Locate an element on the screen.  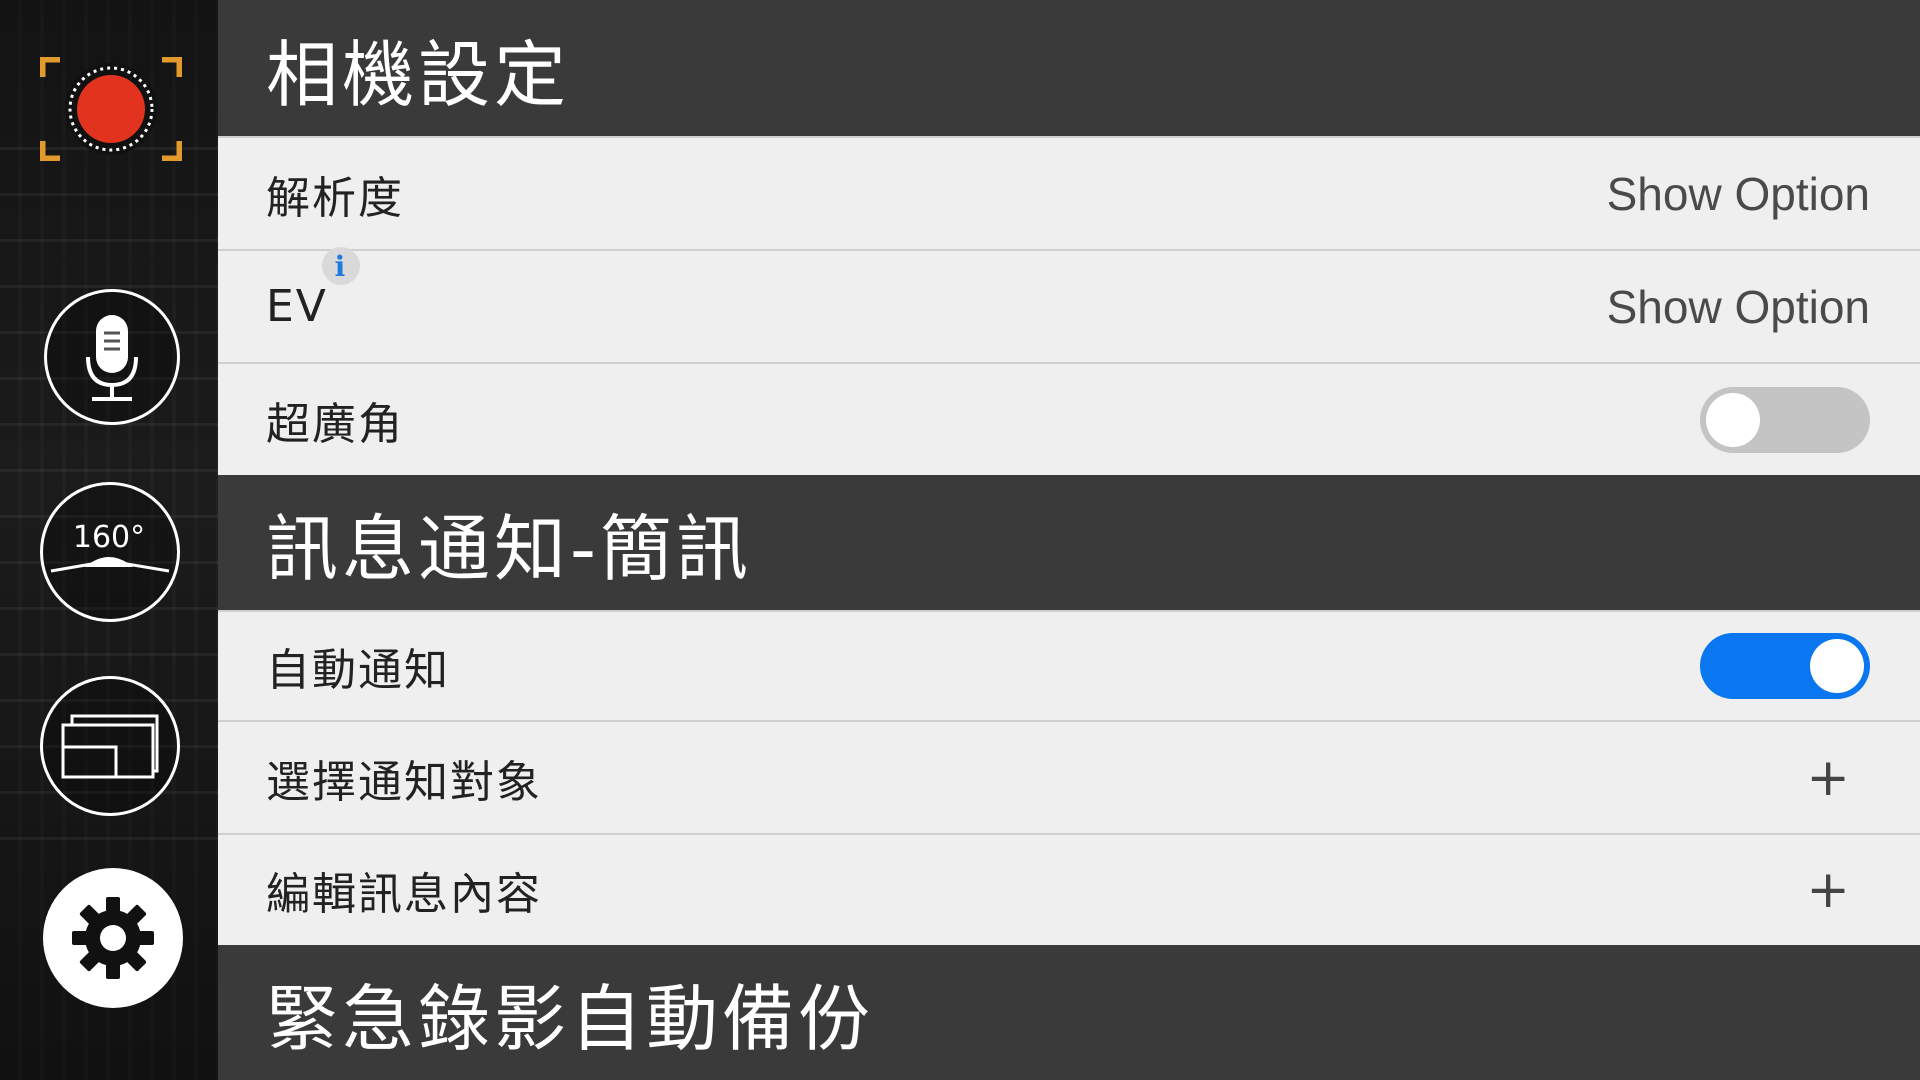
angle-label: 160° is located at coordinates (109, 537).